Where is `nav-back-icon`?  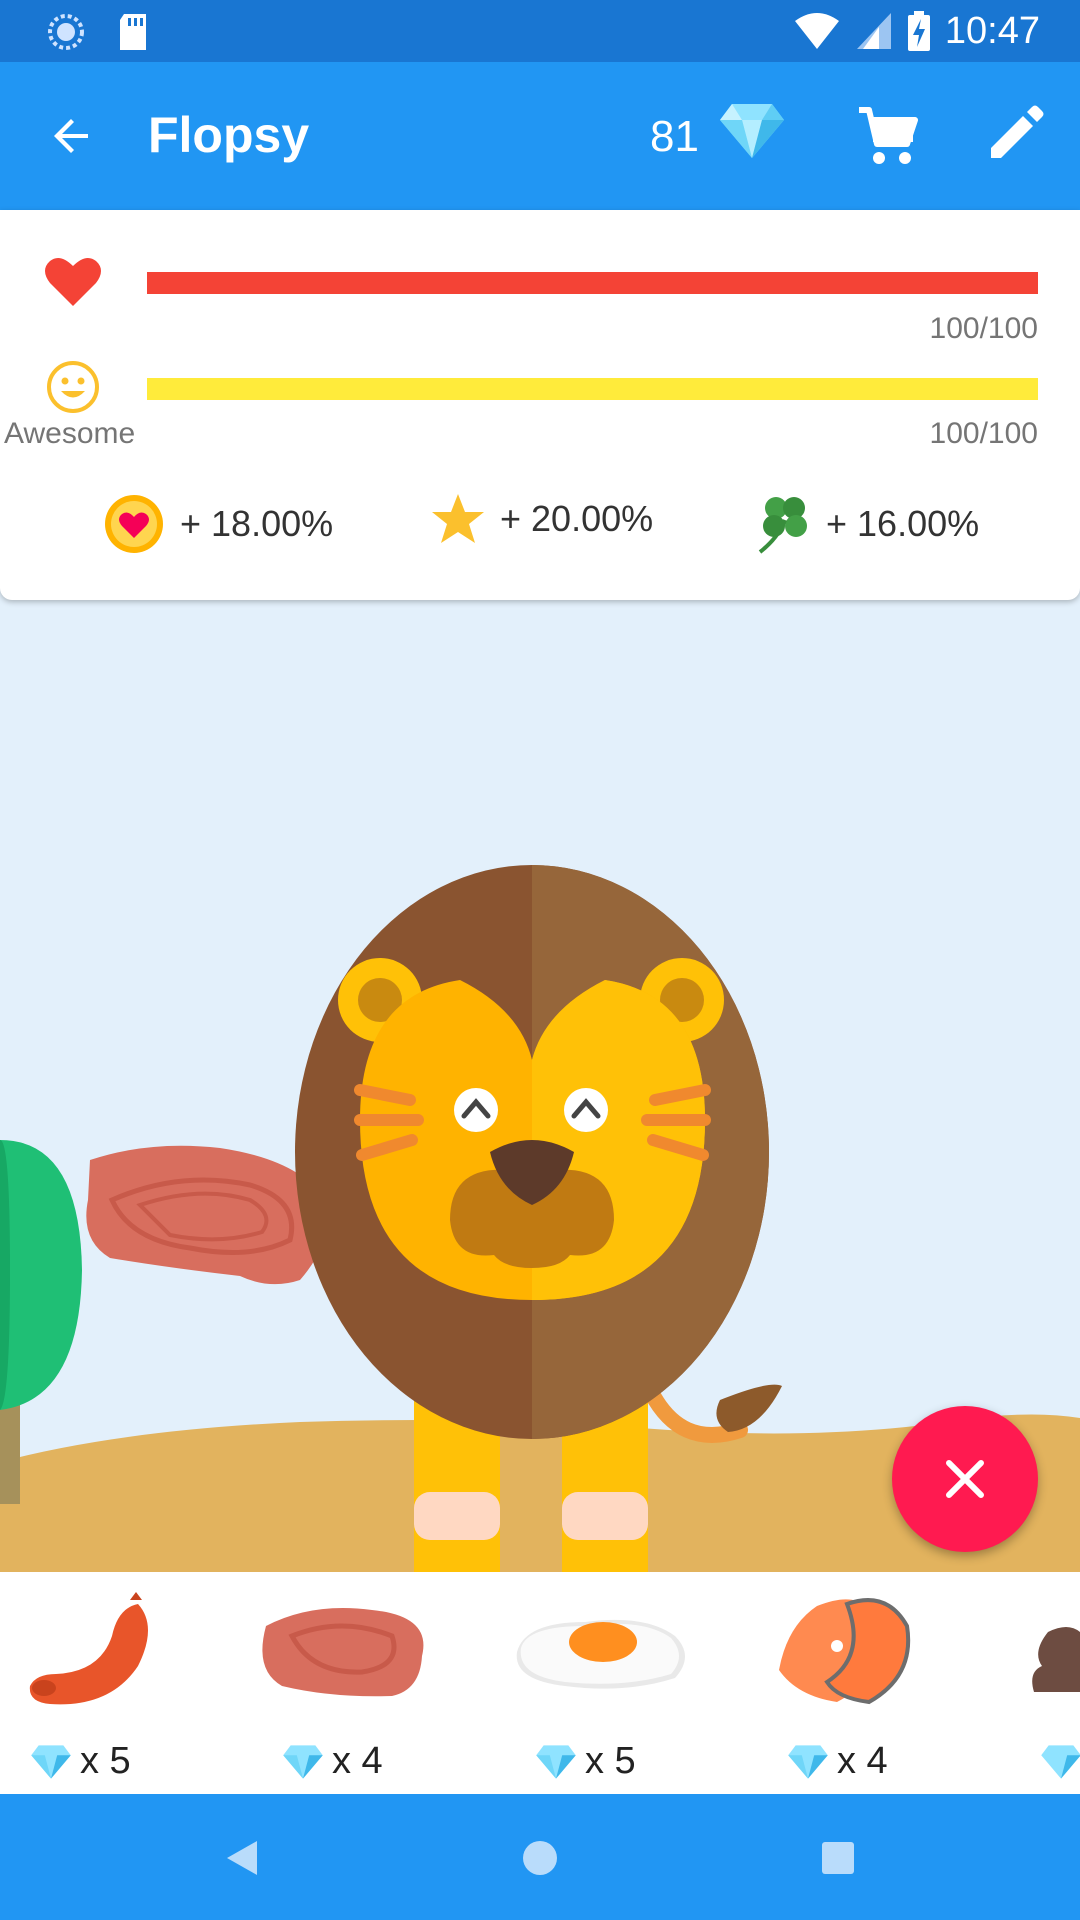
nav-back-icon is located at coordinates (242, 1858).